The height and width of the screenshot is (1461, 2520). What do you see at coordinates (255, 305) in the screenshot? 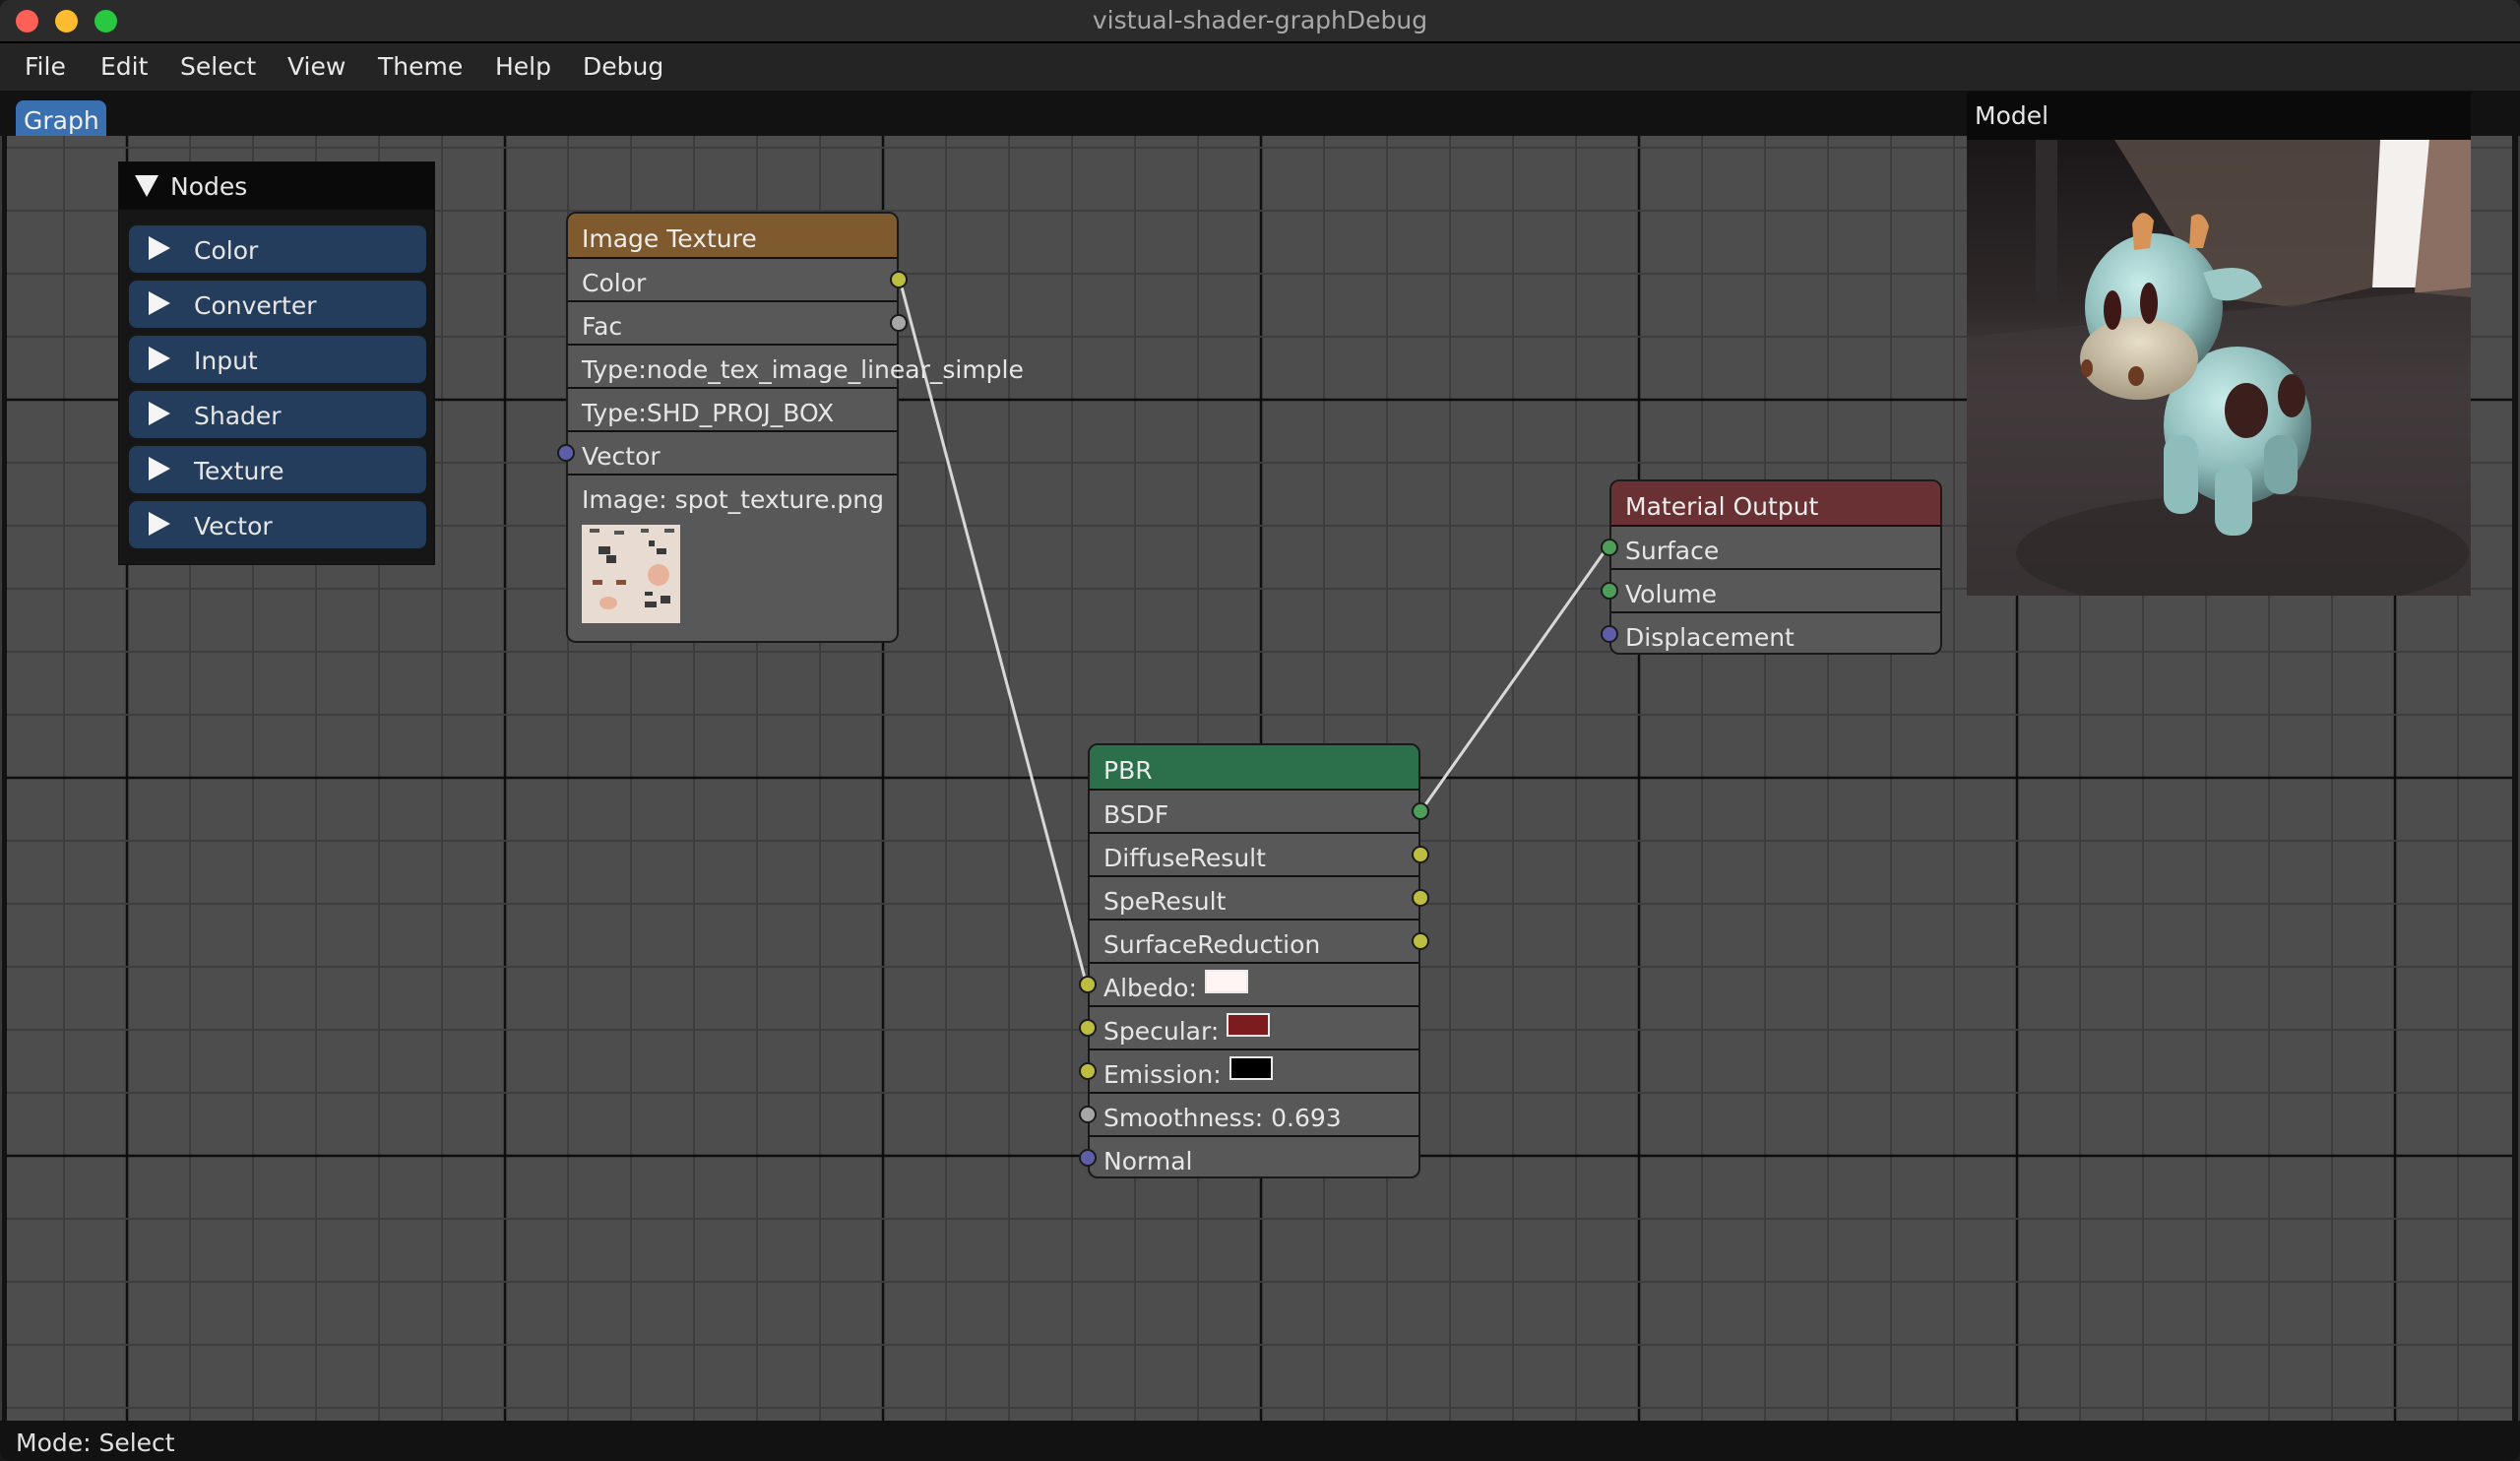
I see `category-label: Converter` at bounding box center [255, 305].